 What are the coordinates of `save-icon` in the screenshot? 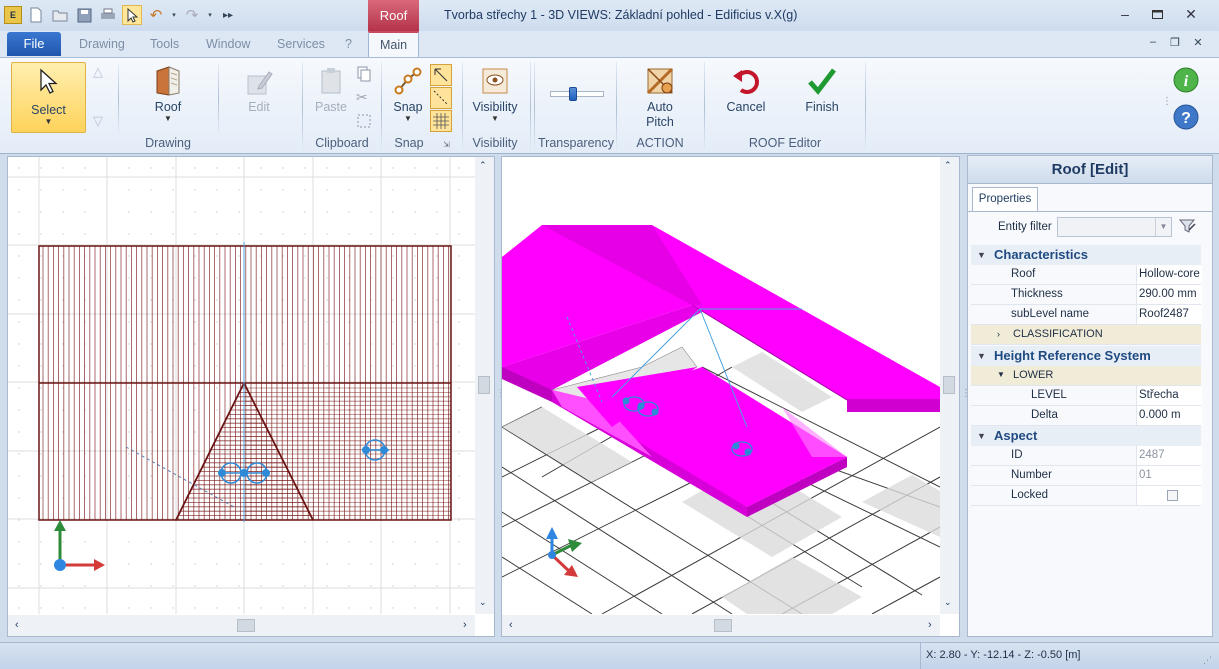 It's located at (84, 15).